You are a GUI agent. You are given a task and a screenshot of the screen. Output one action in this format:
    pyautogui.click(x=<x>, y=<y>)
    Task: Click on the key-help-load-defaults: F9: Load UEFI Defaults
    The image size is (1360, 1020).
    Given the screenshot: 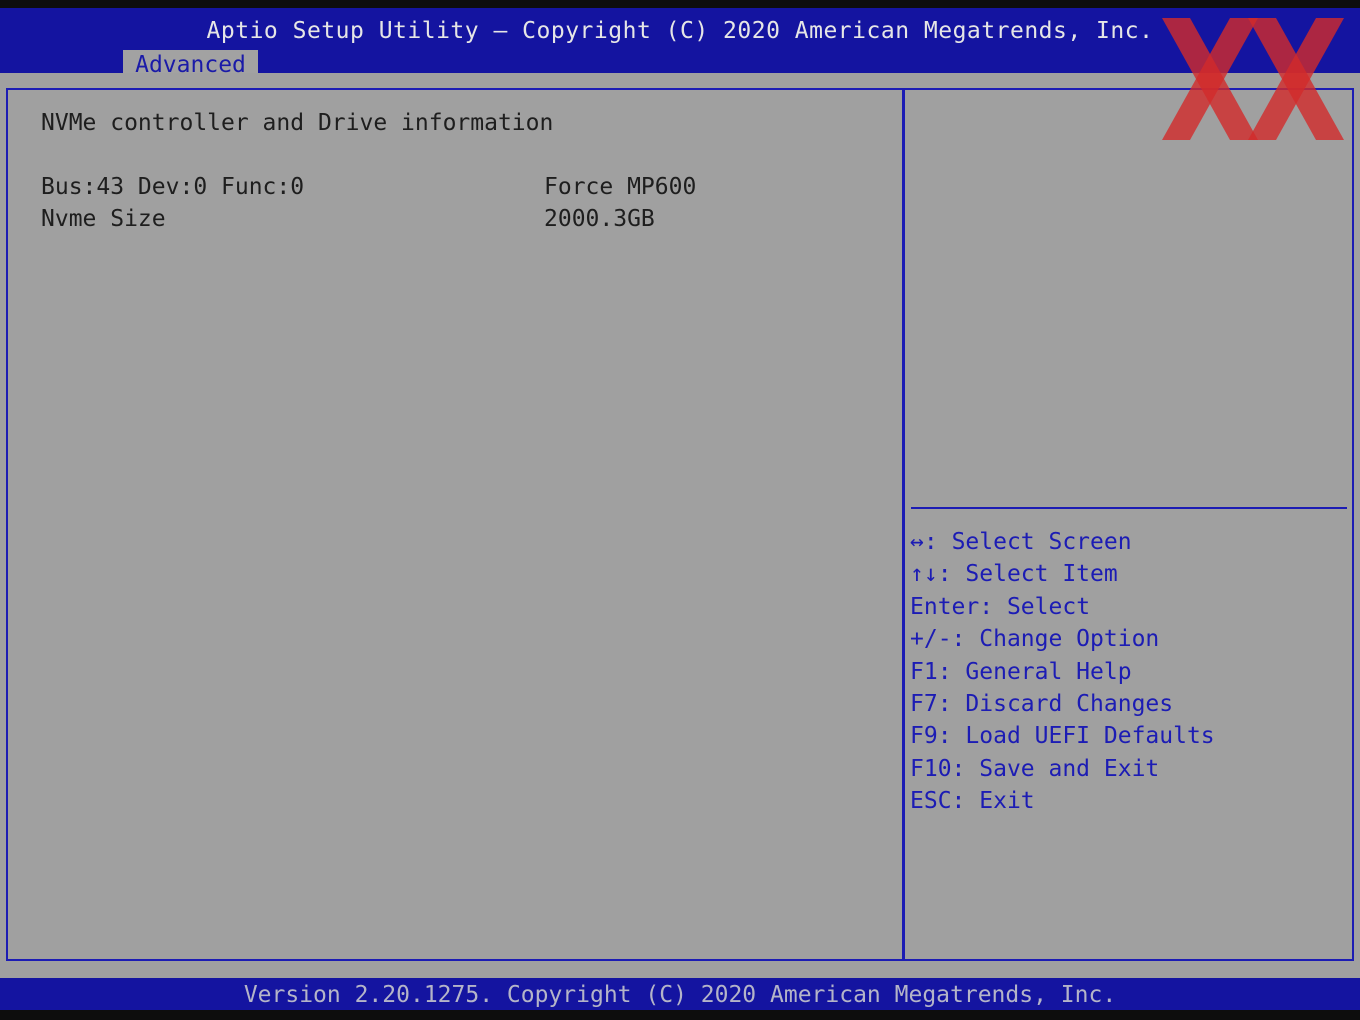 What is the action you would take?
    pyautogui.click(x=1062, y=736)
    